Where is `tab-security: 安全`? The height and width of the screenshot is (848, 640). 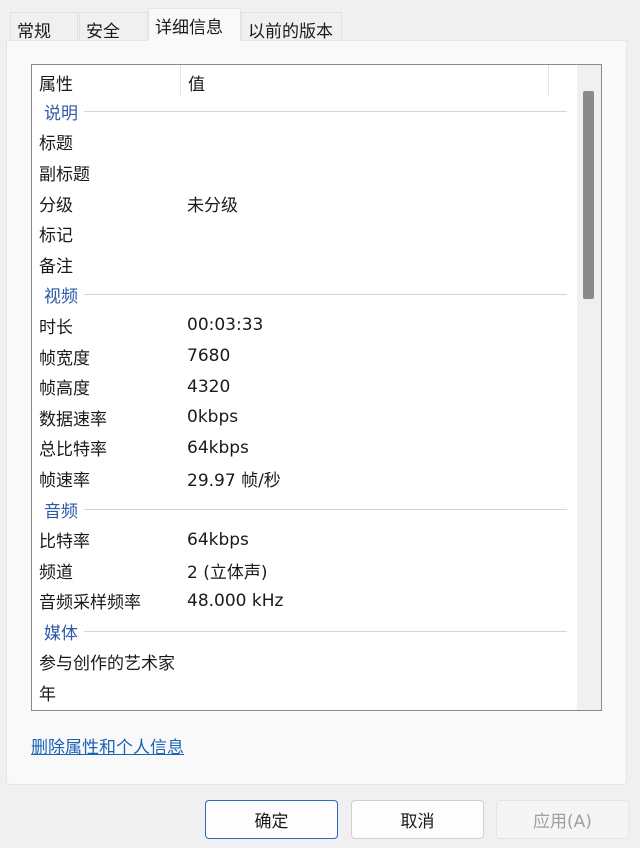 tab-security: 安全 is located at coordinates (113, 27).